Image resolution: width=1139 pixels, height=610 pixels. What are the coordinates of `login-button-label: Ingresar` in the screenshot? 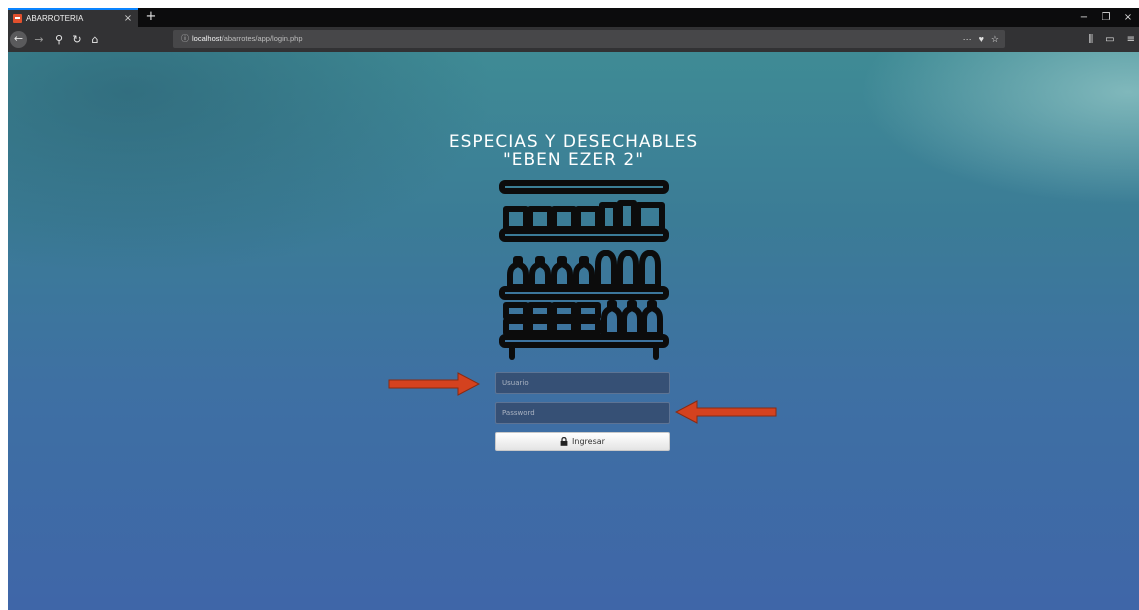 It's located at (588, 441).